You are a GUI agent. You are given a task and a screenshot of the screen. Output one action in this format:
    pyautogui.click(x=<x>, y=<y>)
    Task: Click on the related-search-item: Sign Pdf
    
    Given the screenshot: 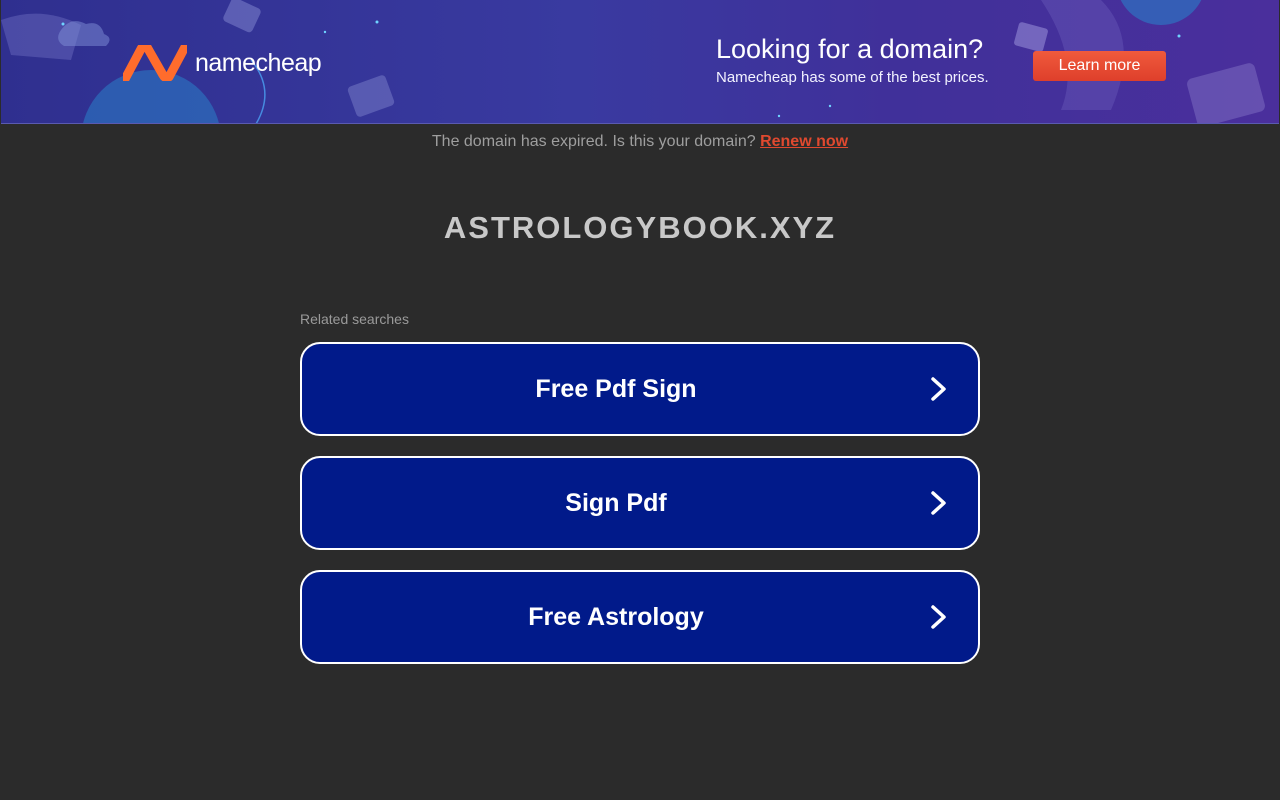 What is the action you would take?
    pyautogui.click(x=640, y=503)
    